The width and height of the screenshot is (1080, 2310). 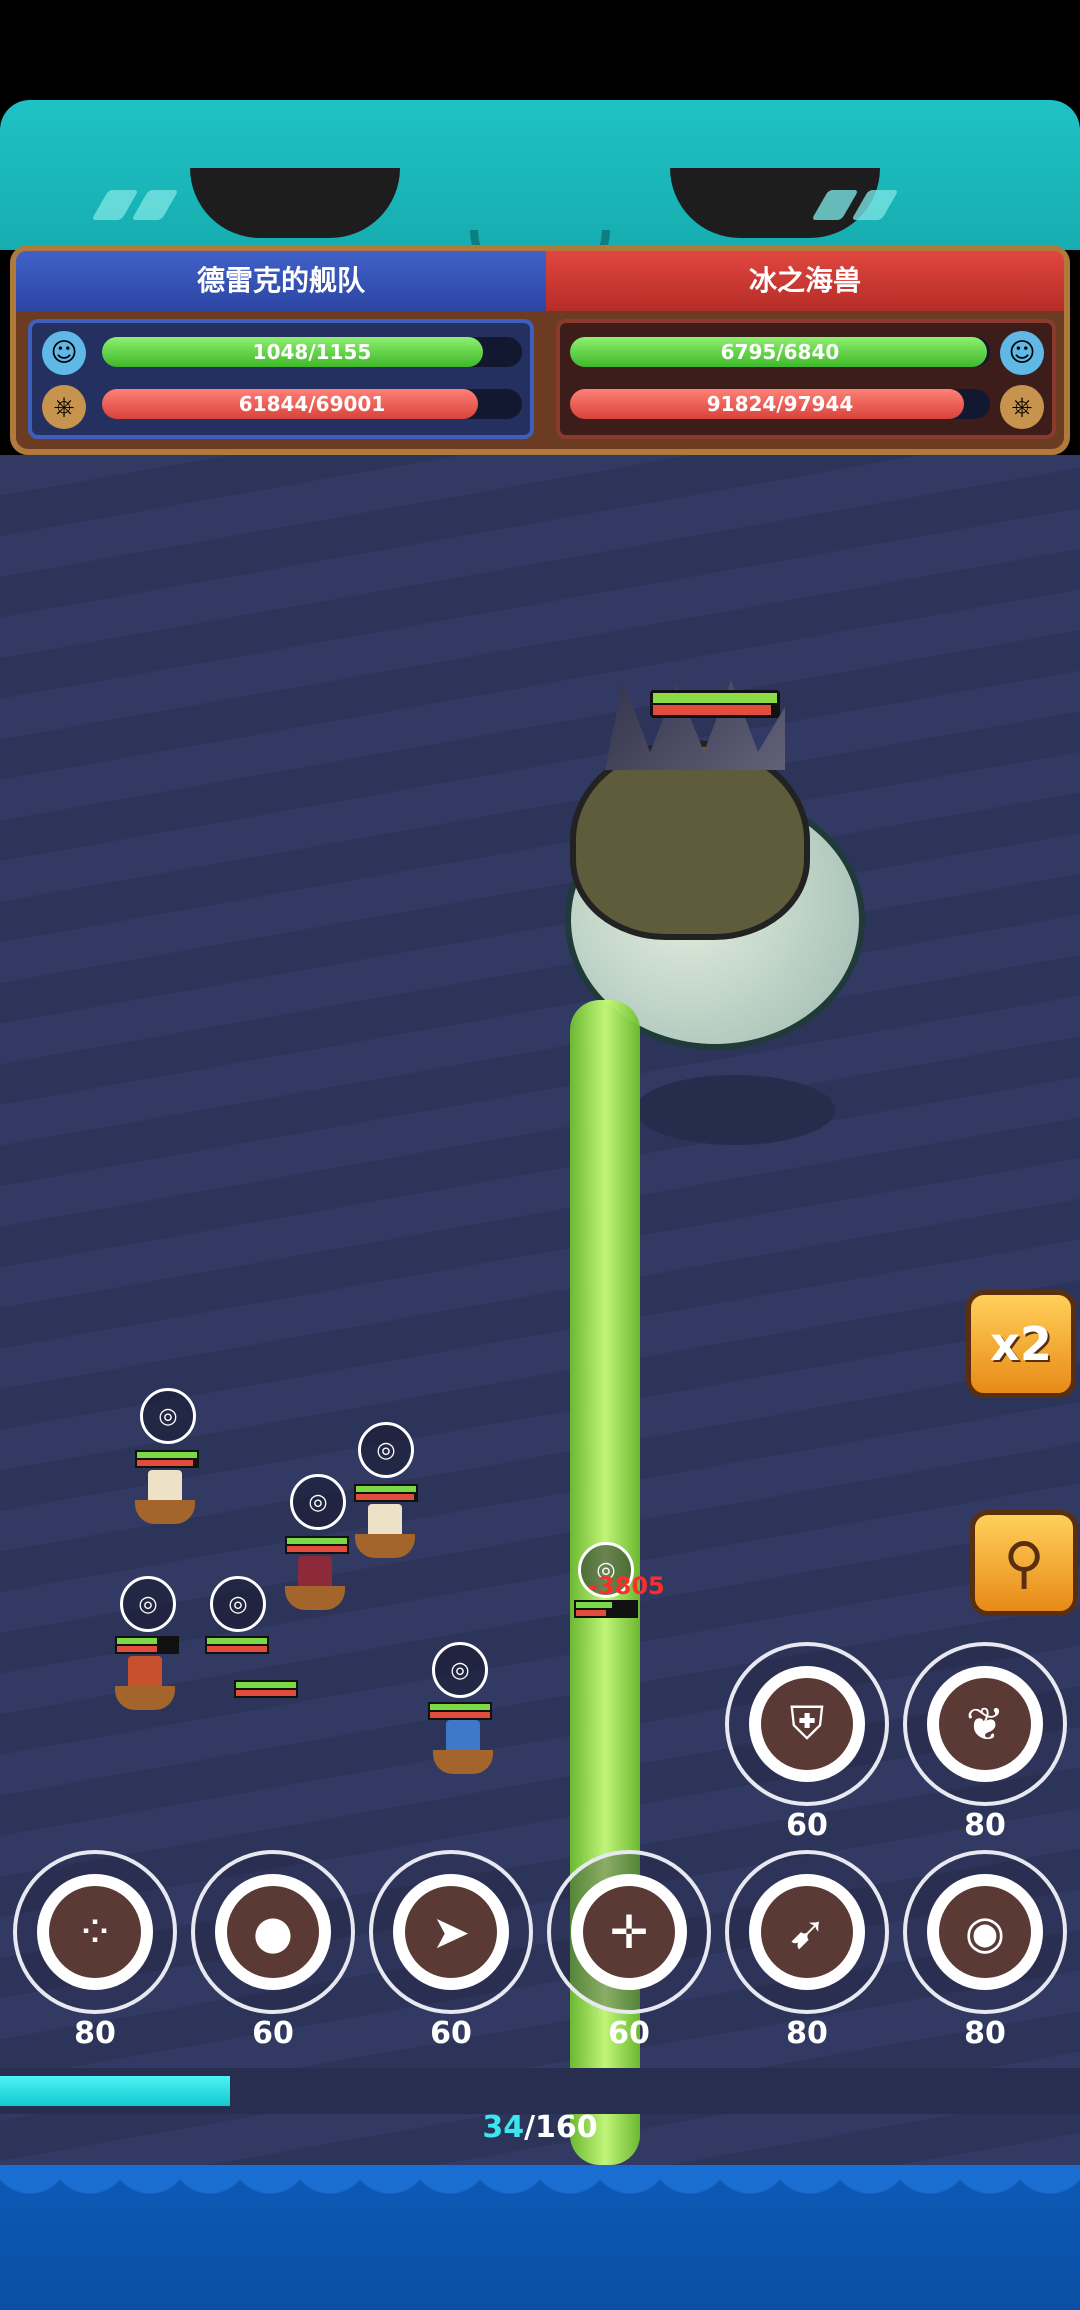 I want to click on energy-max: 160, so click(x=566, y=2127).